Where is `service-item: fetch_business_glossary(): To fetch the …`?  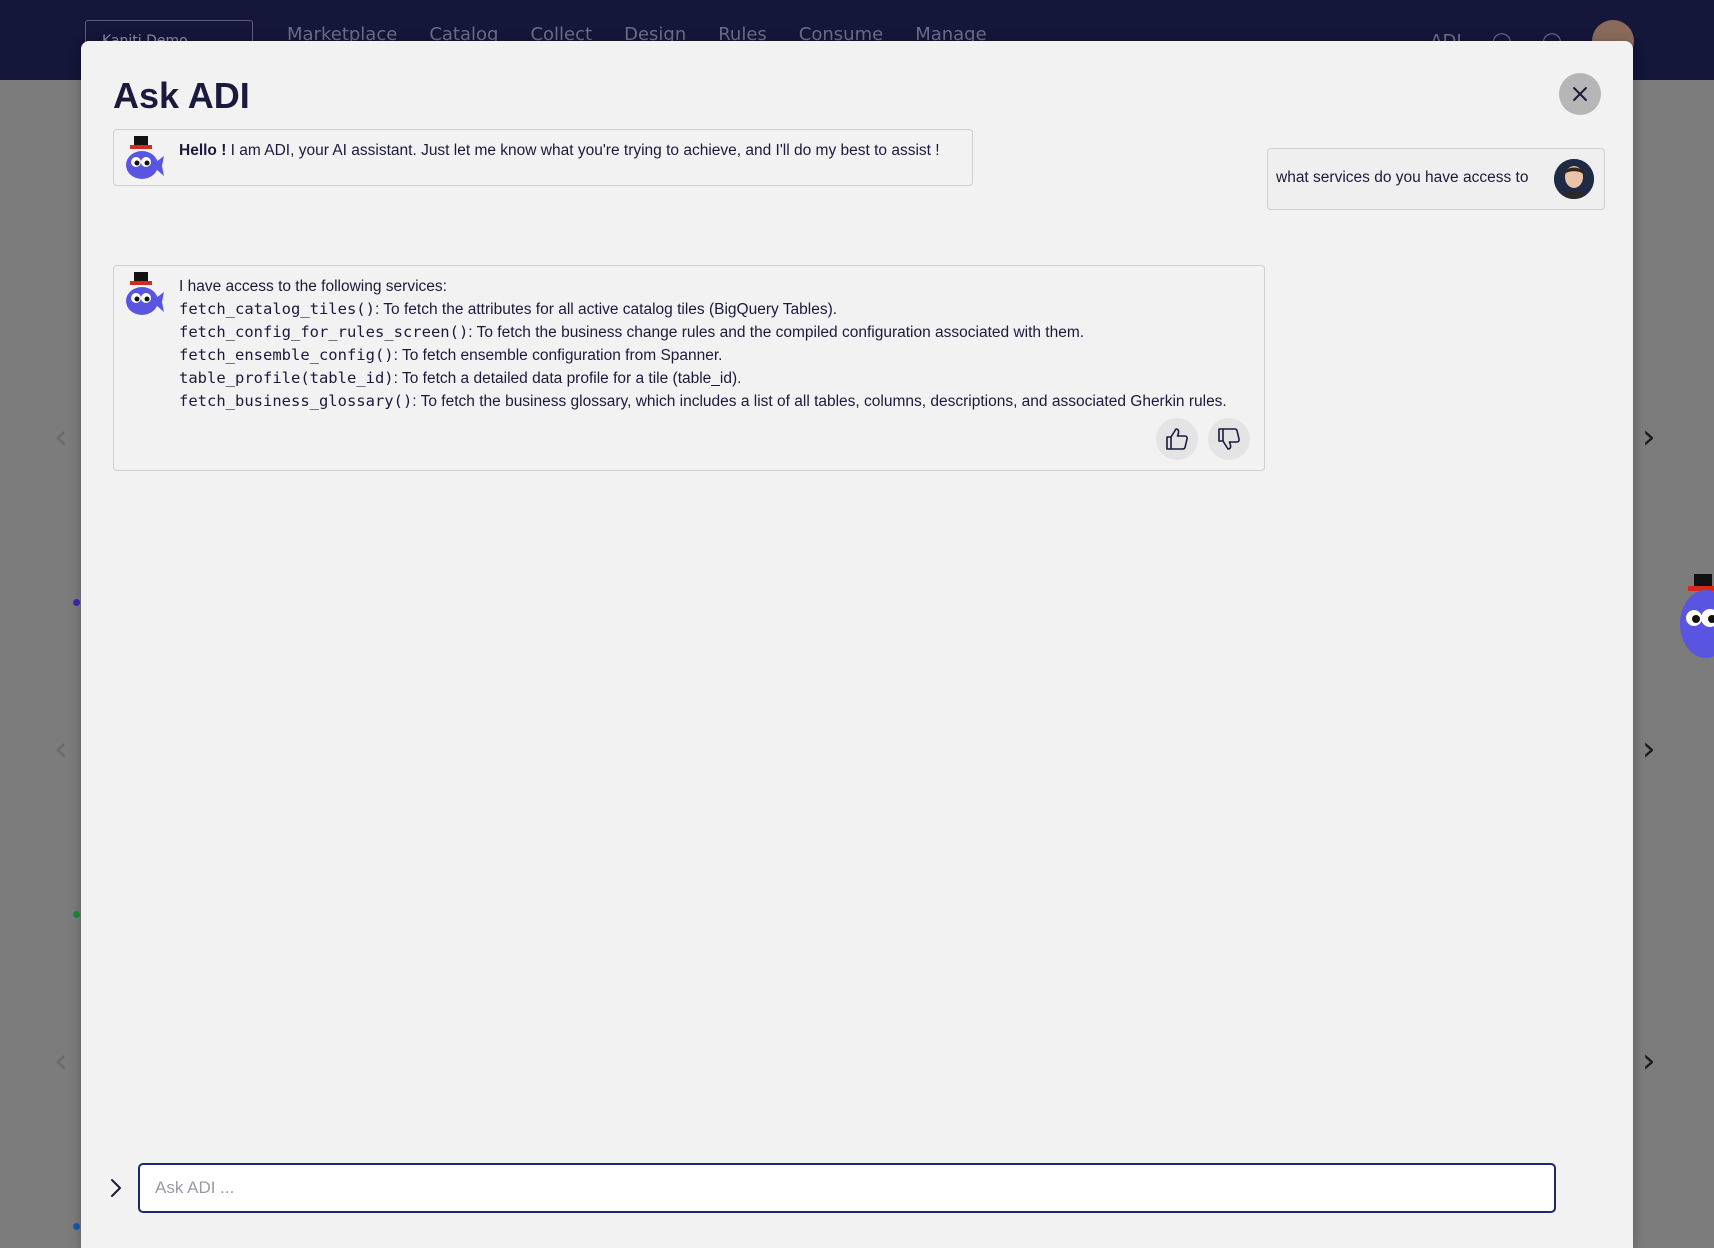
service-item: fetch_business_glossary(): To fetch the … is located at coordinates (703, 401).